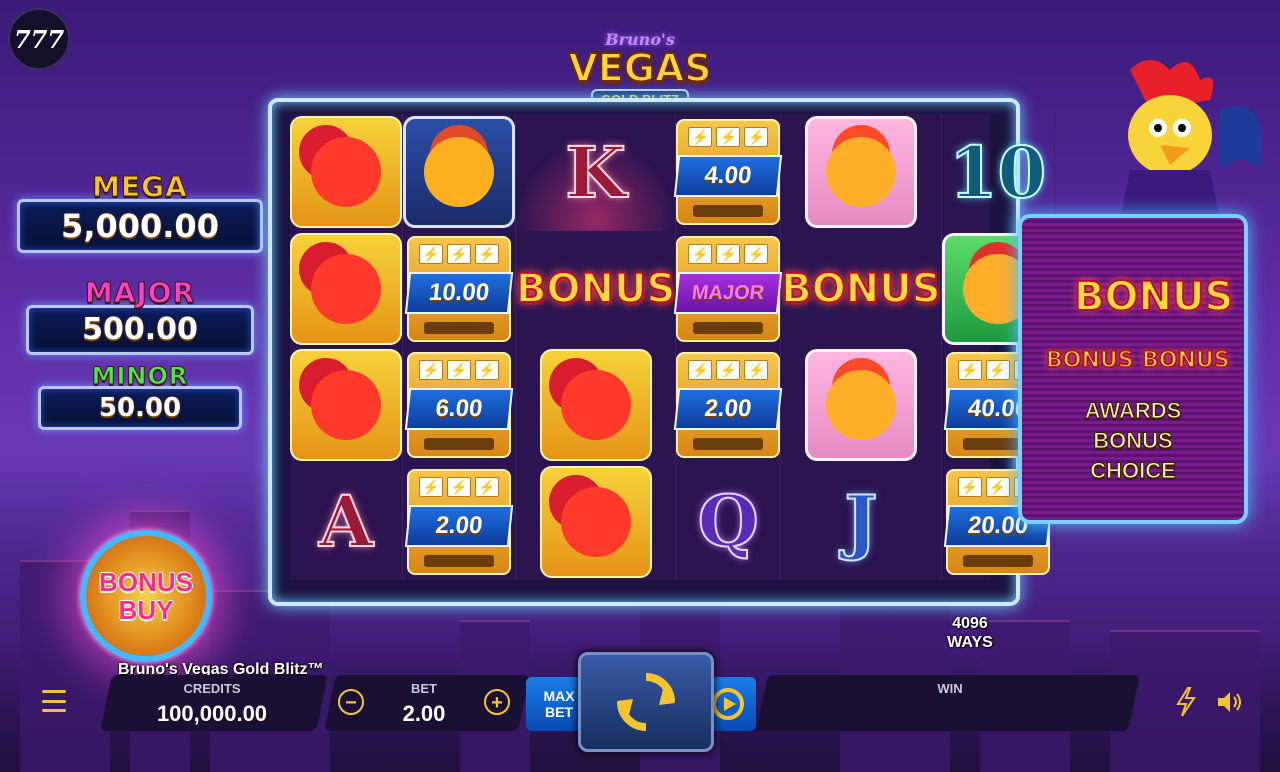  Describe the element at coordinates (459, 292) in the screenshot. I see `cash-value: 10.00` at that location.